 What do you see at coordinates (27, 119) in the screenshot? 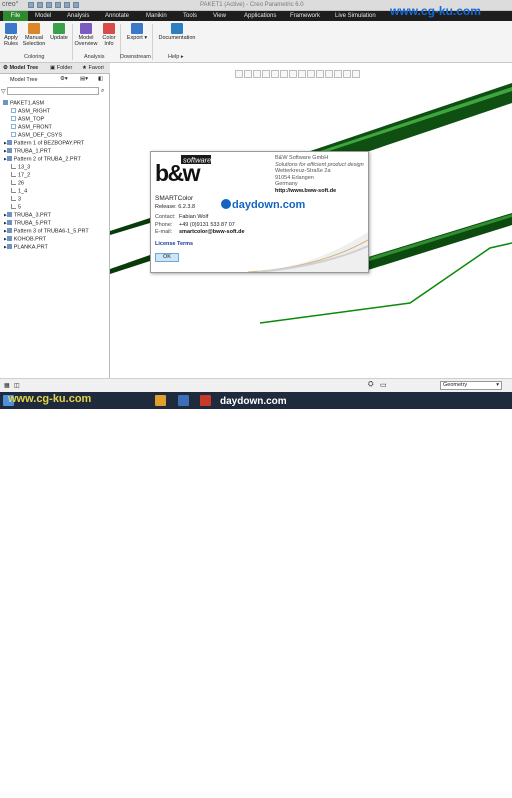
I see `tree-node: ASM_TOP` at bounding box center [27, 119].